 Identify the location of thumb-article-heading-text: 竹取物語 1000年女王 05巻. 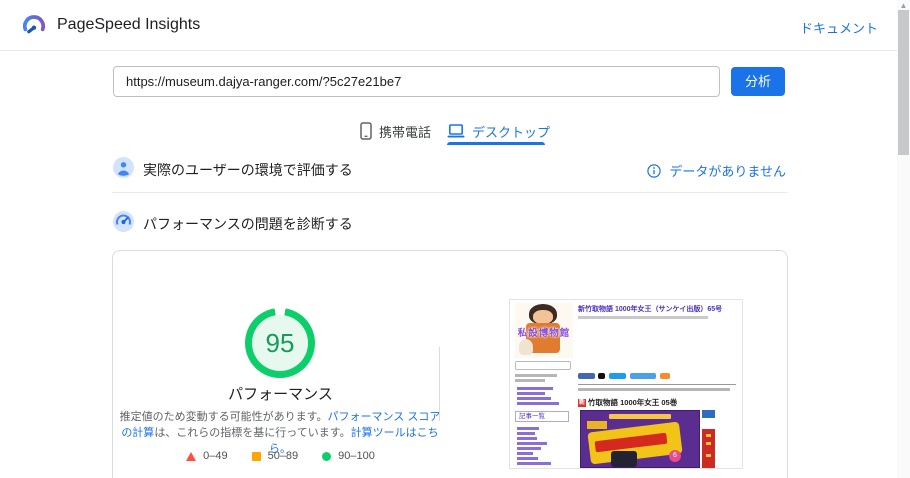
(633, 402).